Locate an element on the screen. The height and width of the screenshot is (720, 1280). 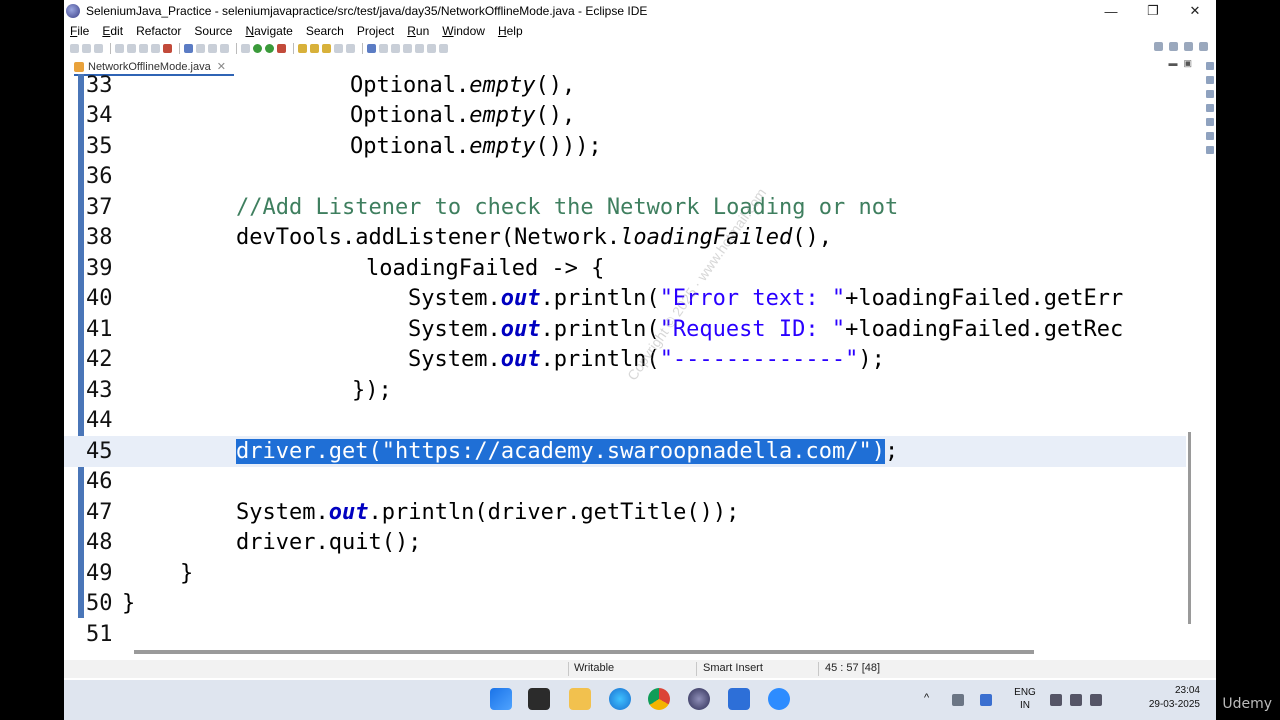
previous-annotation-icon is located at coordinates (395, 48).